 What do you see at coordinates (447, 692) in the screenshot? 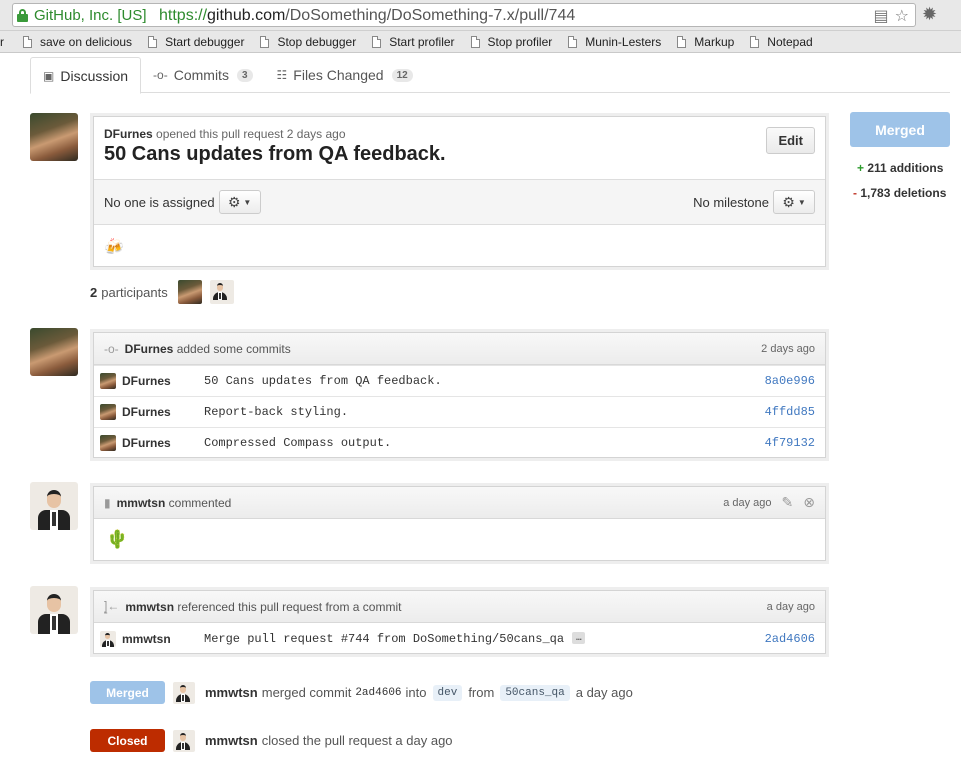
I see `target-branch: dev` at bounding box center [447, 692].